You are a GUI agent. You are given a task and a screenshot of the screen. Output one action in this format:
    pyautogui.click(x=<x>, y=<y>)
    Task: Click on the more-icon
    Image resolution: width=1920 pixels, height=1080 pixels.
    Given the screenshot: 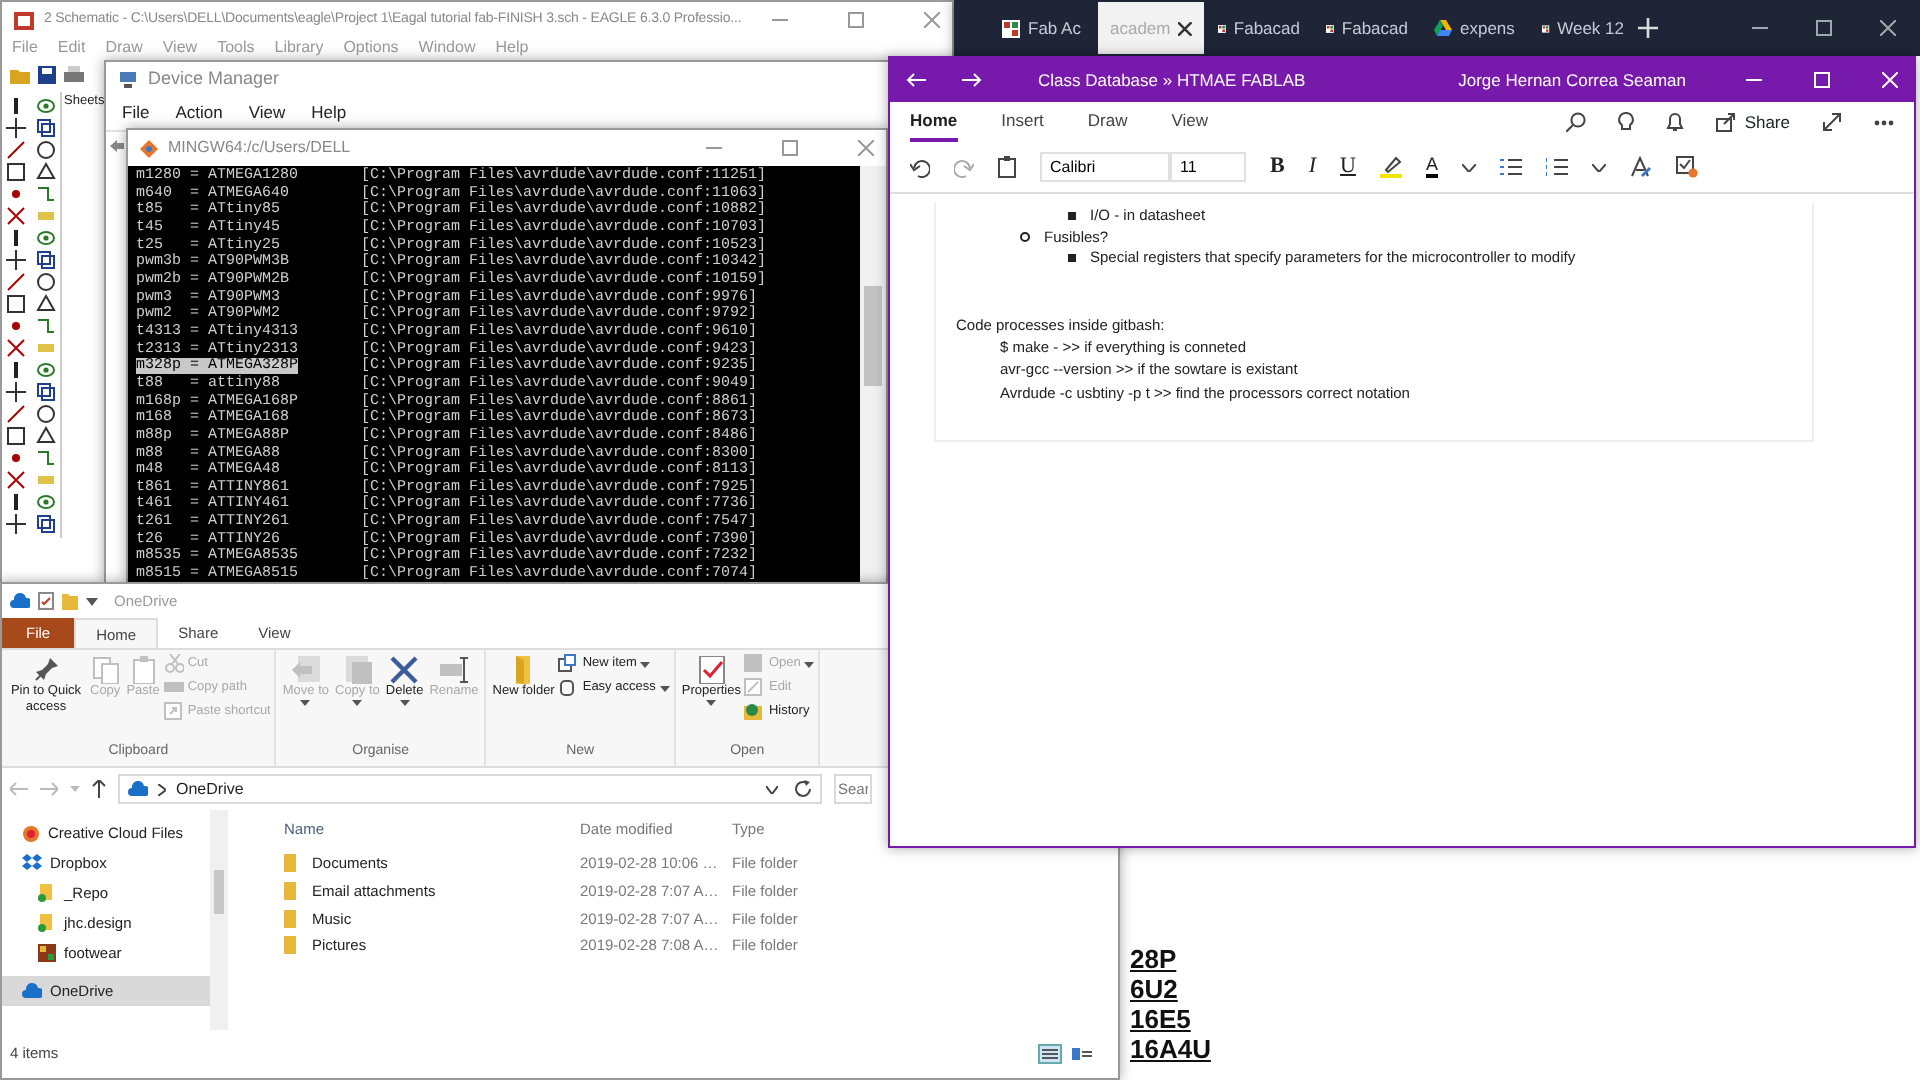 What is the action you would take?
    pyautogui.click(x=1884, y=122)
    